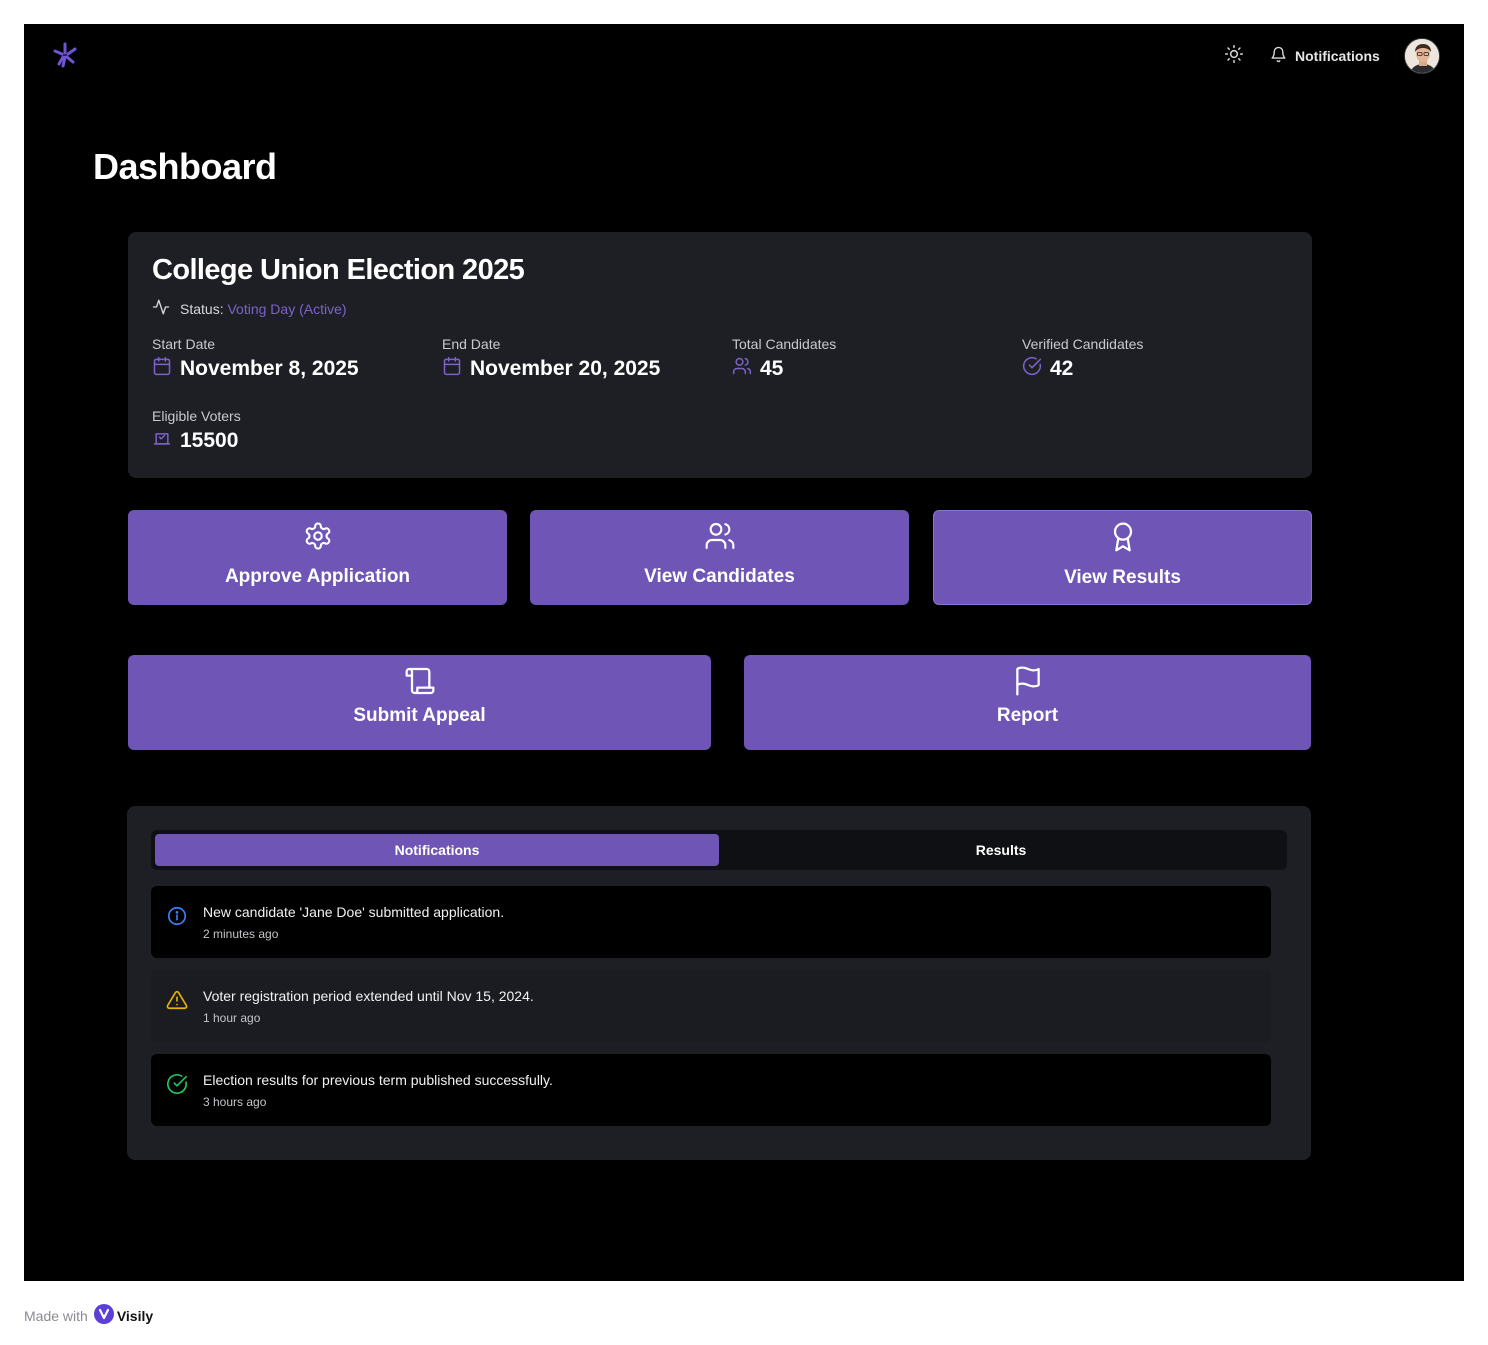  I want to click on sun-icon, so click(1234, 56).